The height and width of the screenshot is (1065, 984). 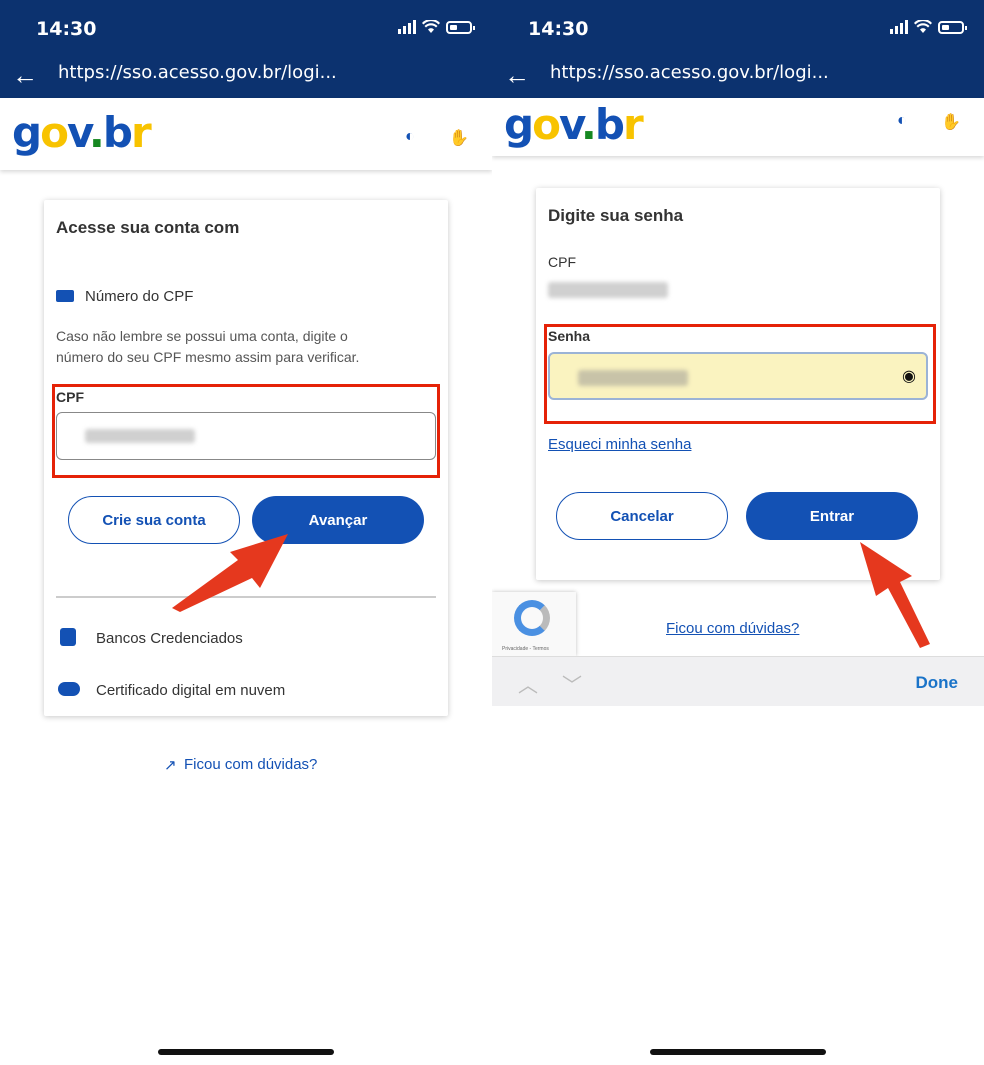 What do you see at coordinates (616, 215) in the screenshot?
I see `card-title: Digite sua senha` at bounding box center [616, 215].